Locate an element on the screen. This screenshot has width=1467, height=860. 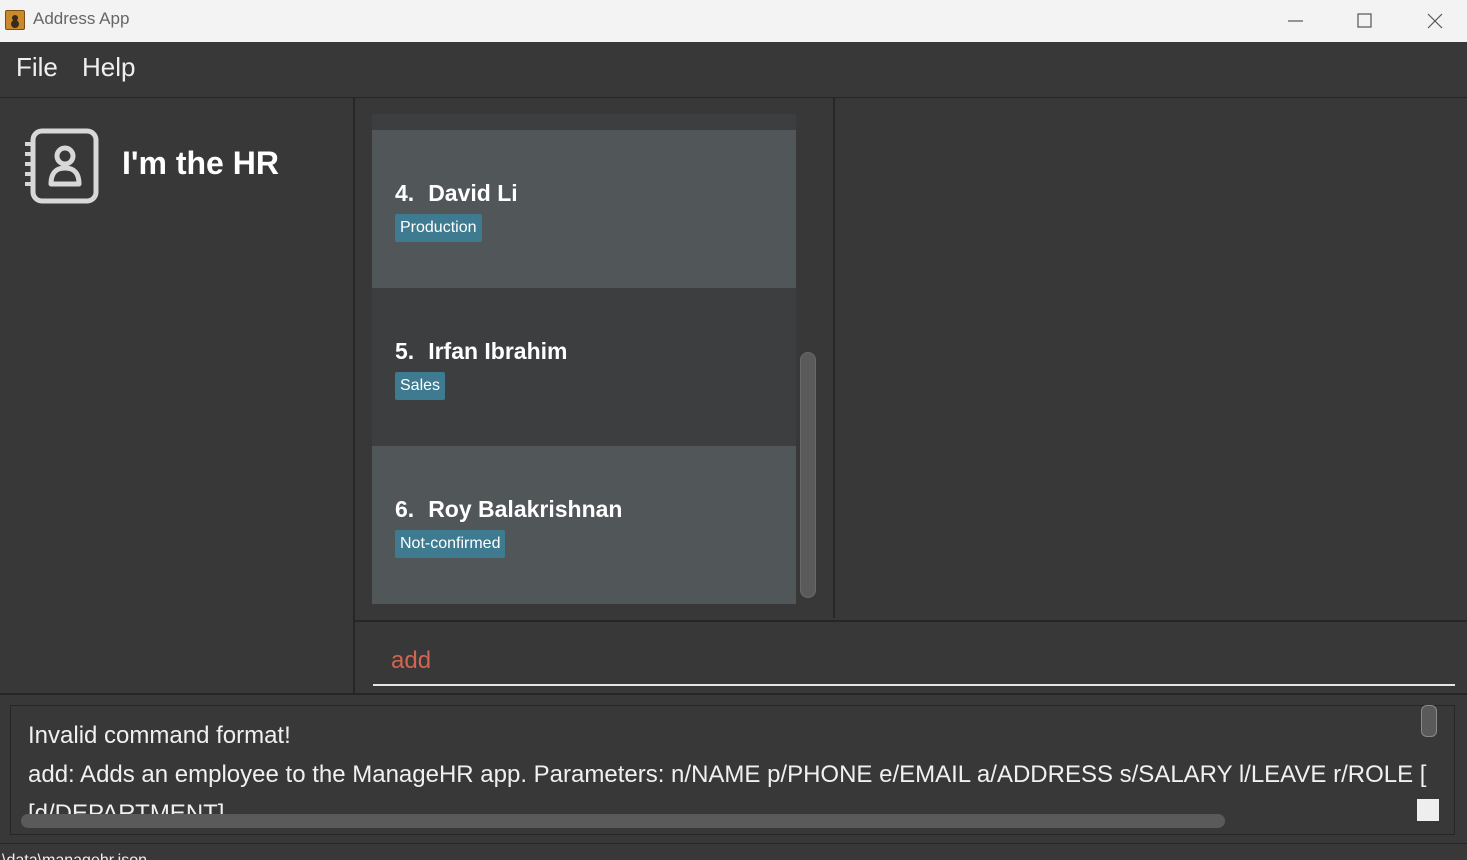
person-card: 4. David Li Production is located at coordinates (584, 209).